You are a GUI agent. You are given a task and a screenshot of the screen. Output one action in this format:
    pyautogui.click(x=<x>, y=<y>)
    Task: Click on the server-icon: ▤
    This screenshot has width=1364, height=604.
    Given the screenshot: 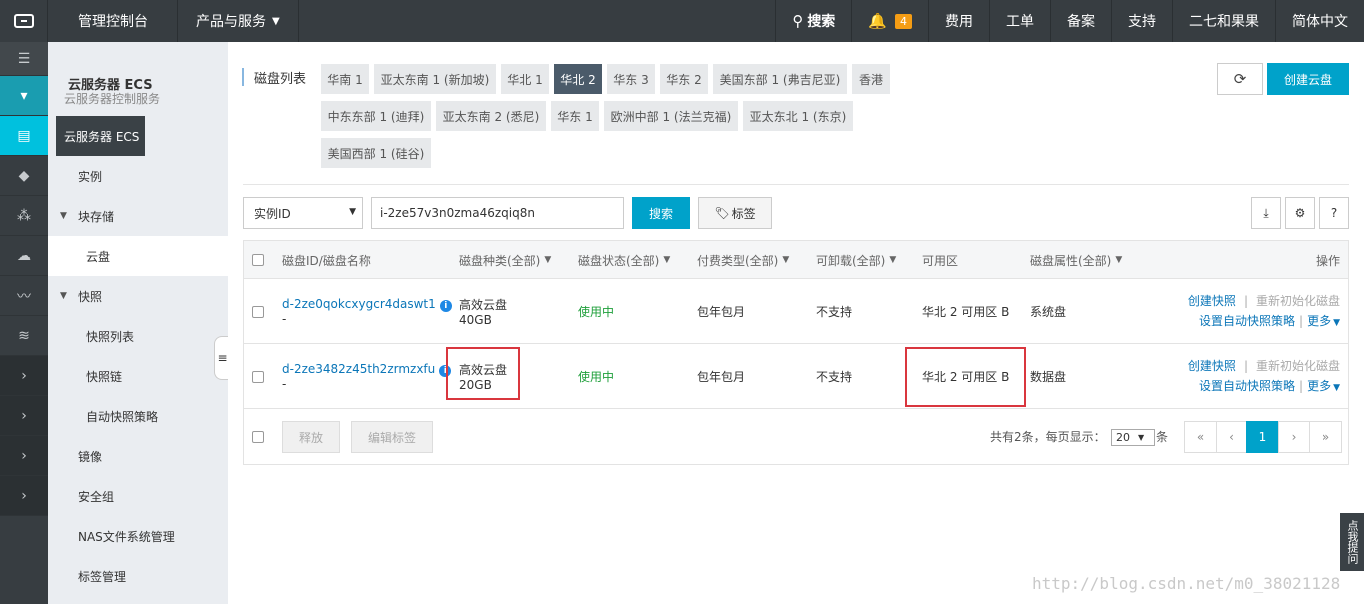 What is the action you would take?
    pyautogui.click(x=24, y=136)
    